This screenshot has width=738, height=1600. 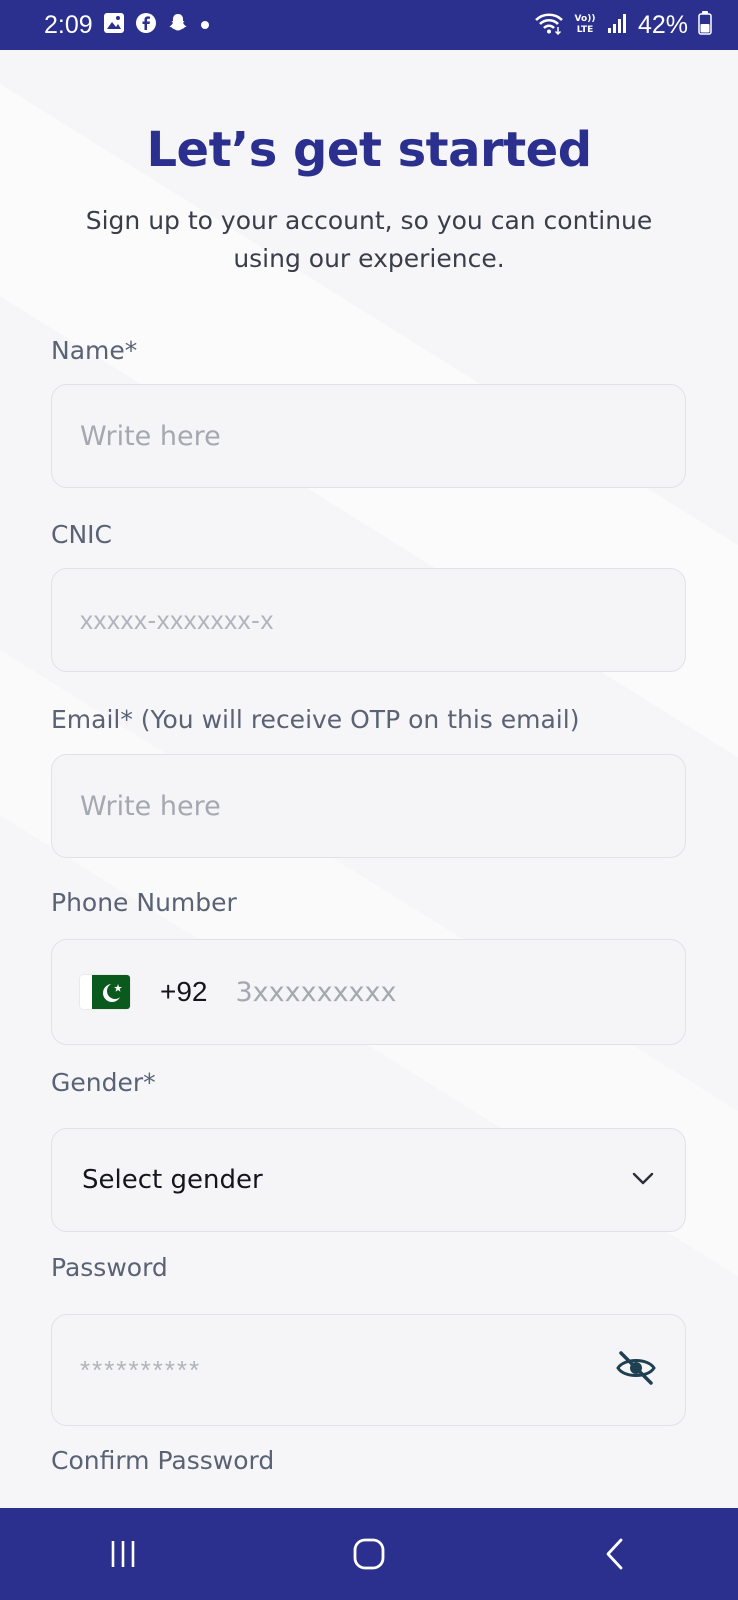 What do you see at coordinates (368, 436) in the screenshot?
I see `name-input: Write here` at bounding box center [368, 436].